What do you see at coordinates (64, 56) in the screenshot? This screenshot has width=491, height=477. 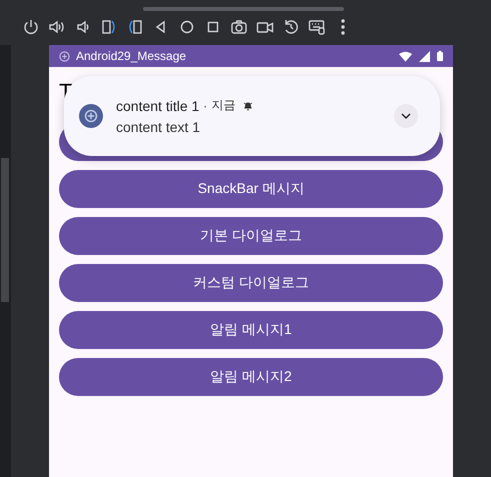 I see `plus-circle-icon` at bounding box center [64, 56].